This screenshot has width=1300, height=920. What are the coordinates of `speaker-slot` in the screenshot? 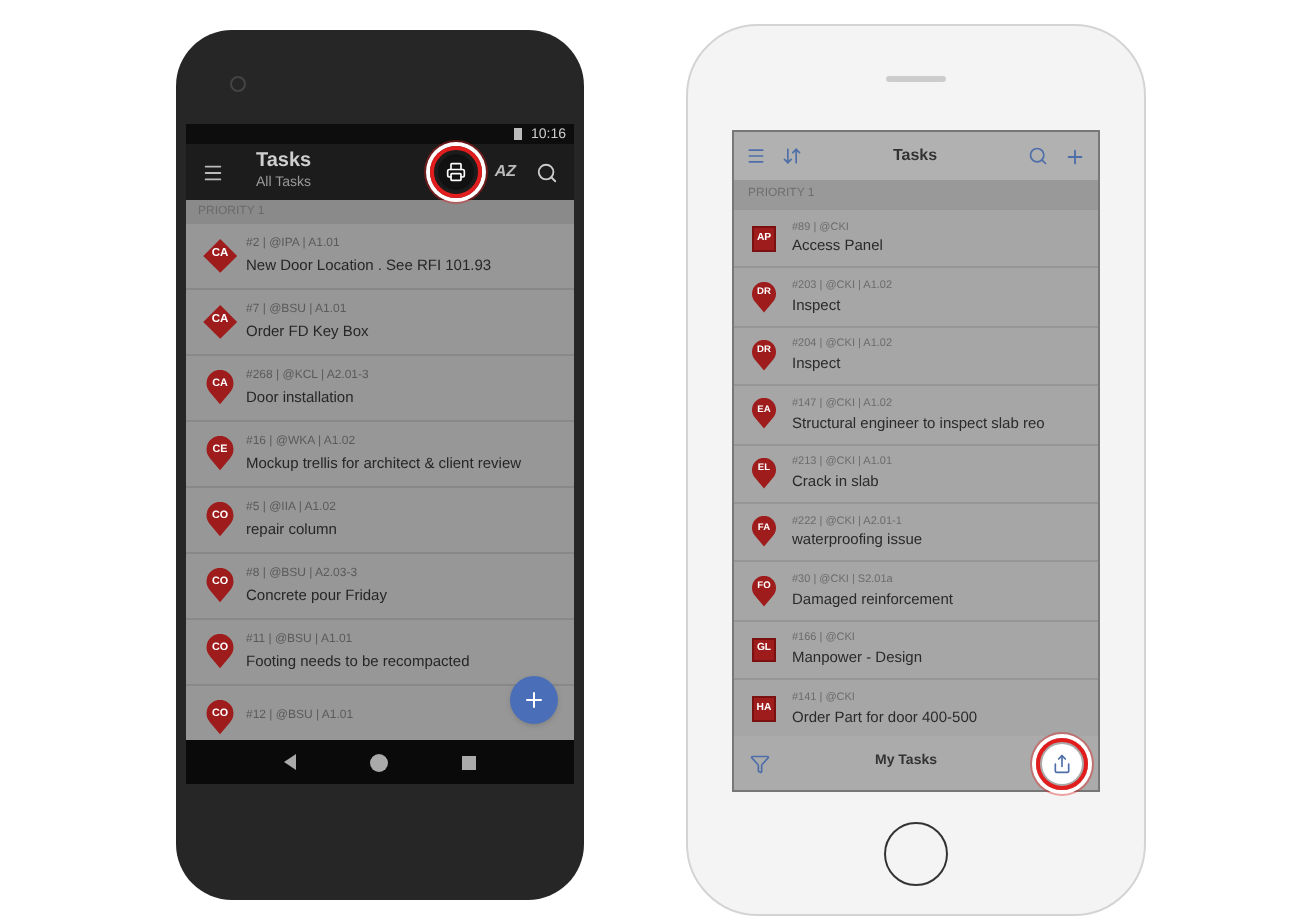 It's located at (916, 78).